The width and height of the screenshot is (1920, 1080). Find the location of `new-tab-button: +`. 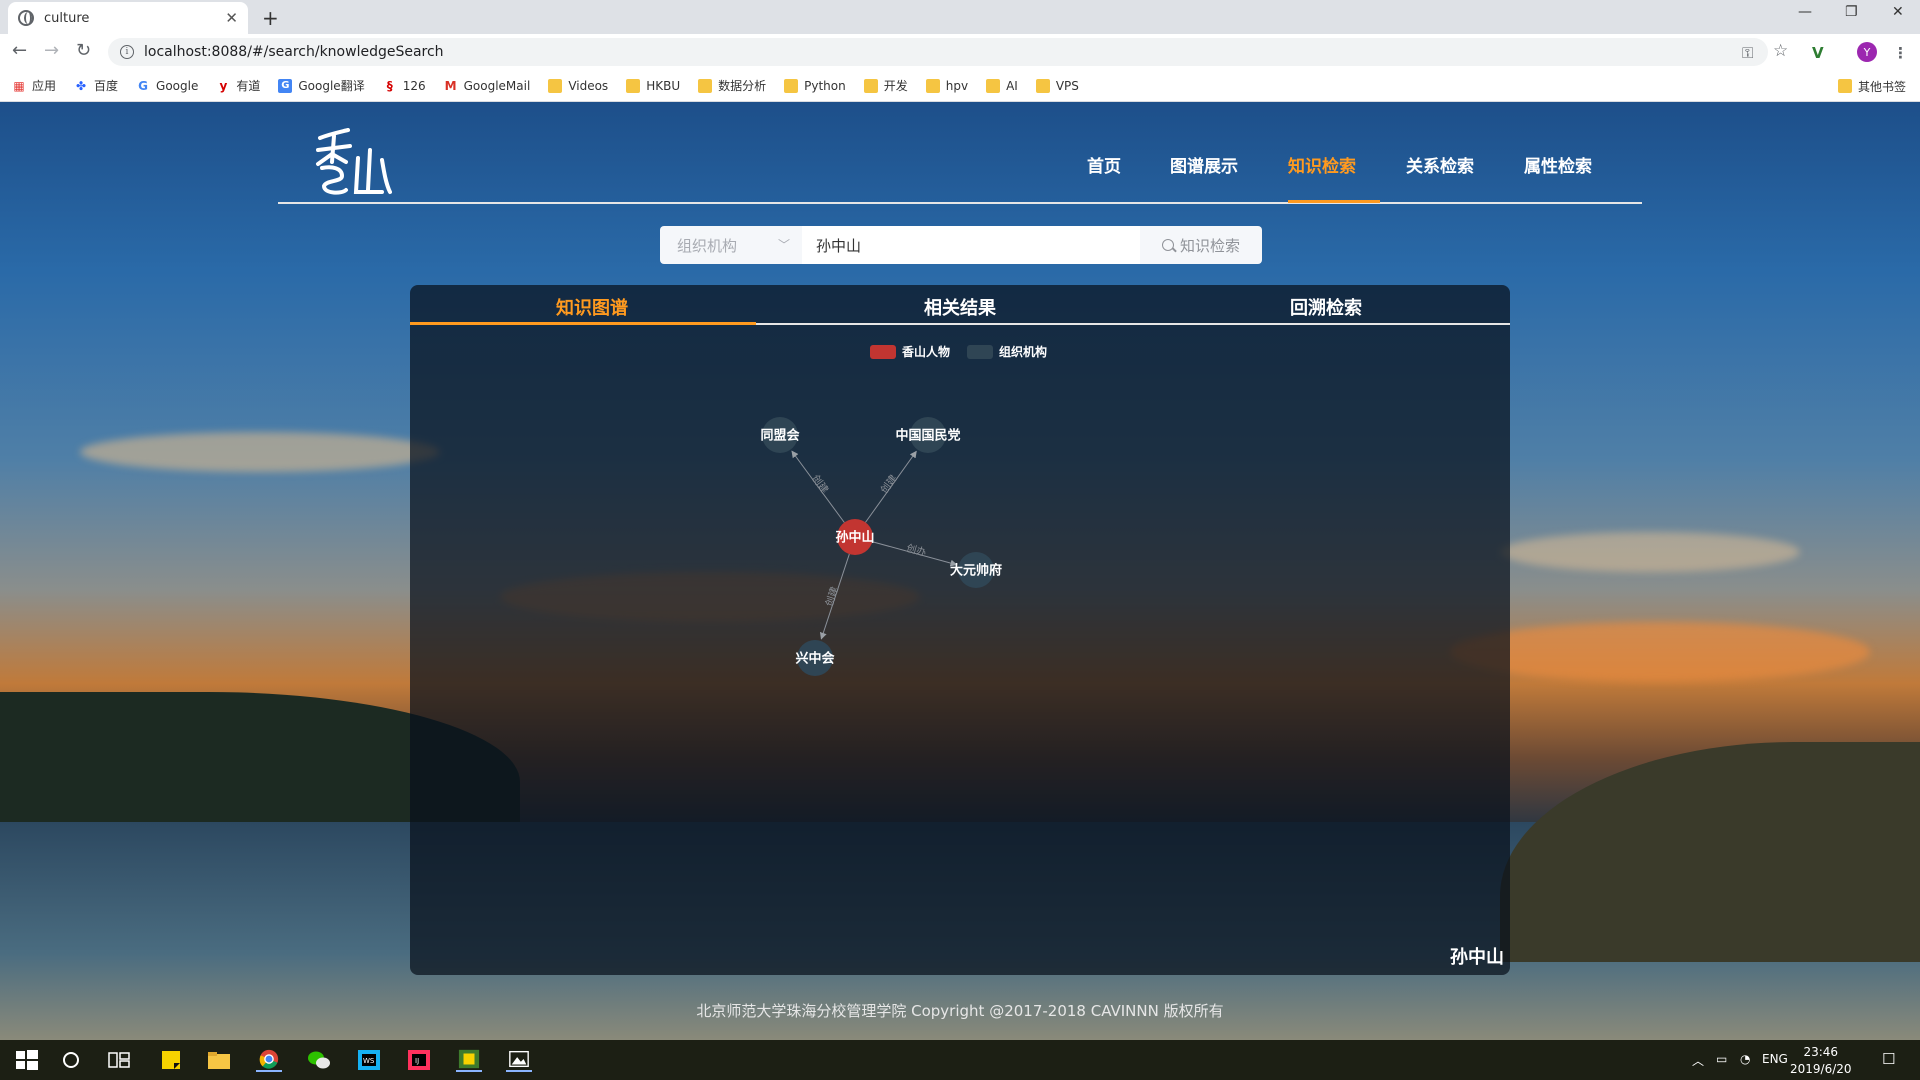

new-tab-button: + is located at coordinates (270, 18).